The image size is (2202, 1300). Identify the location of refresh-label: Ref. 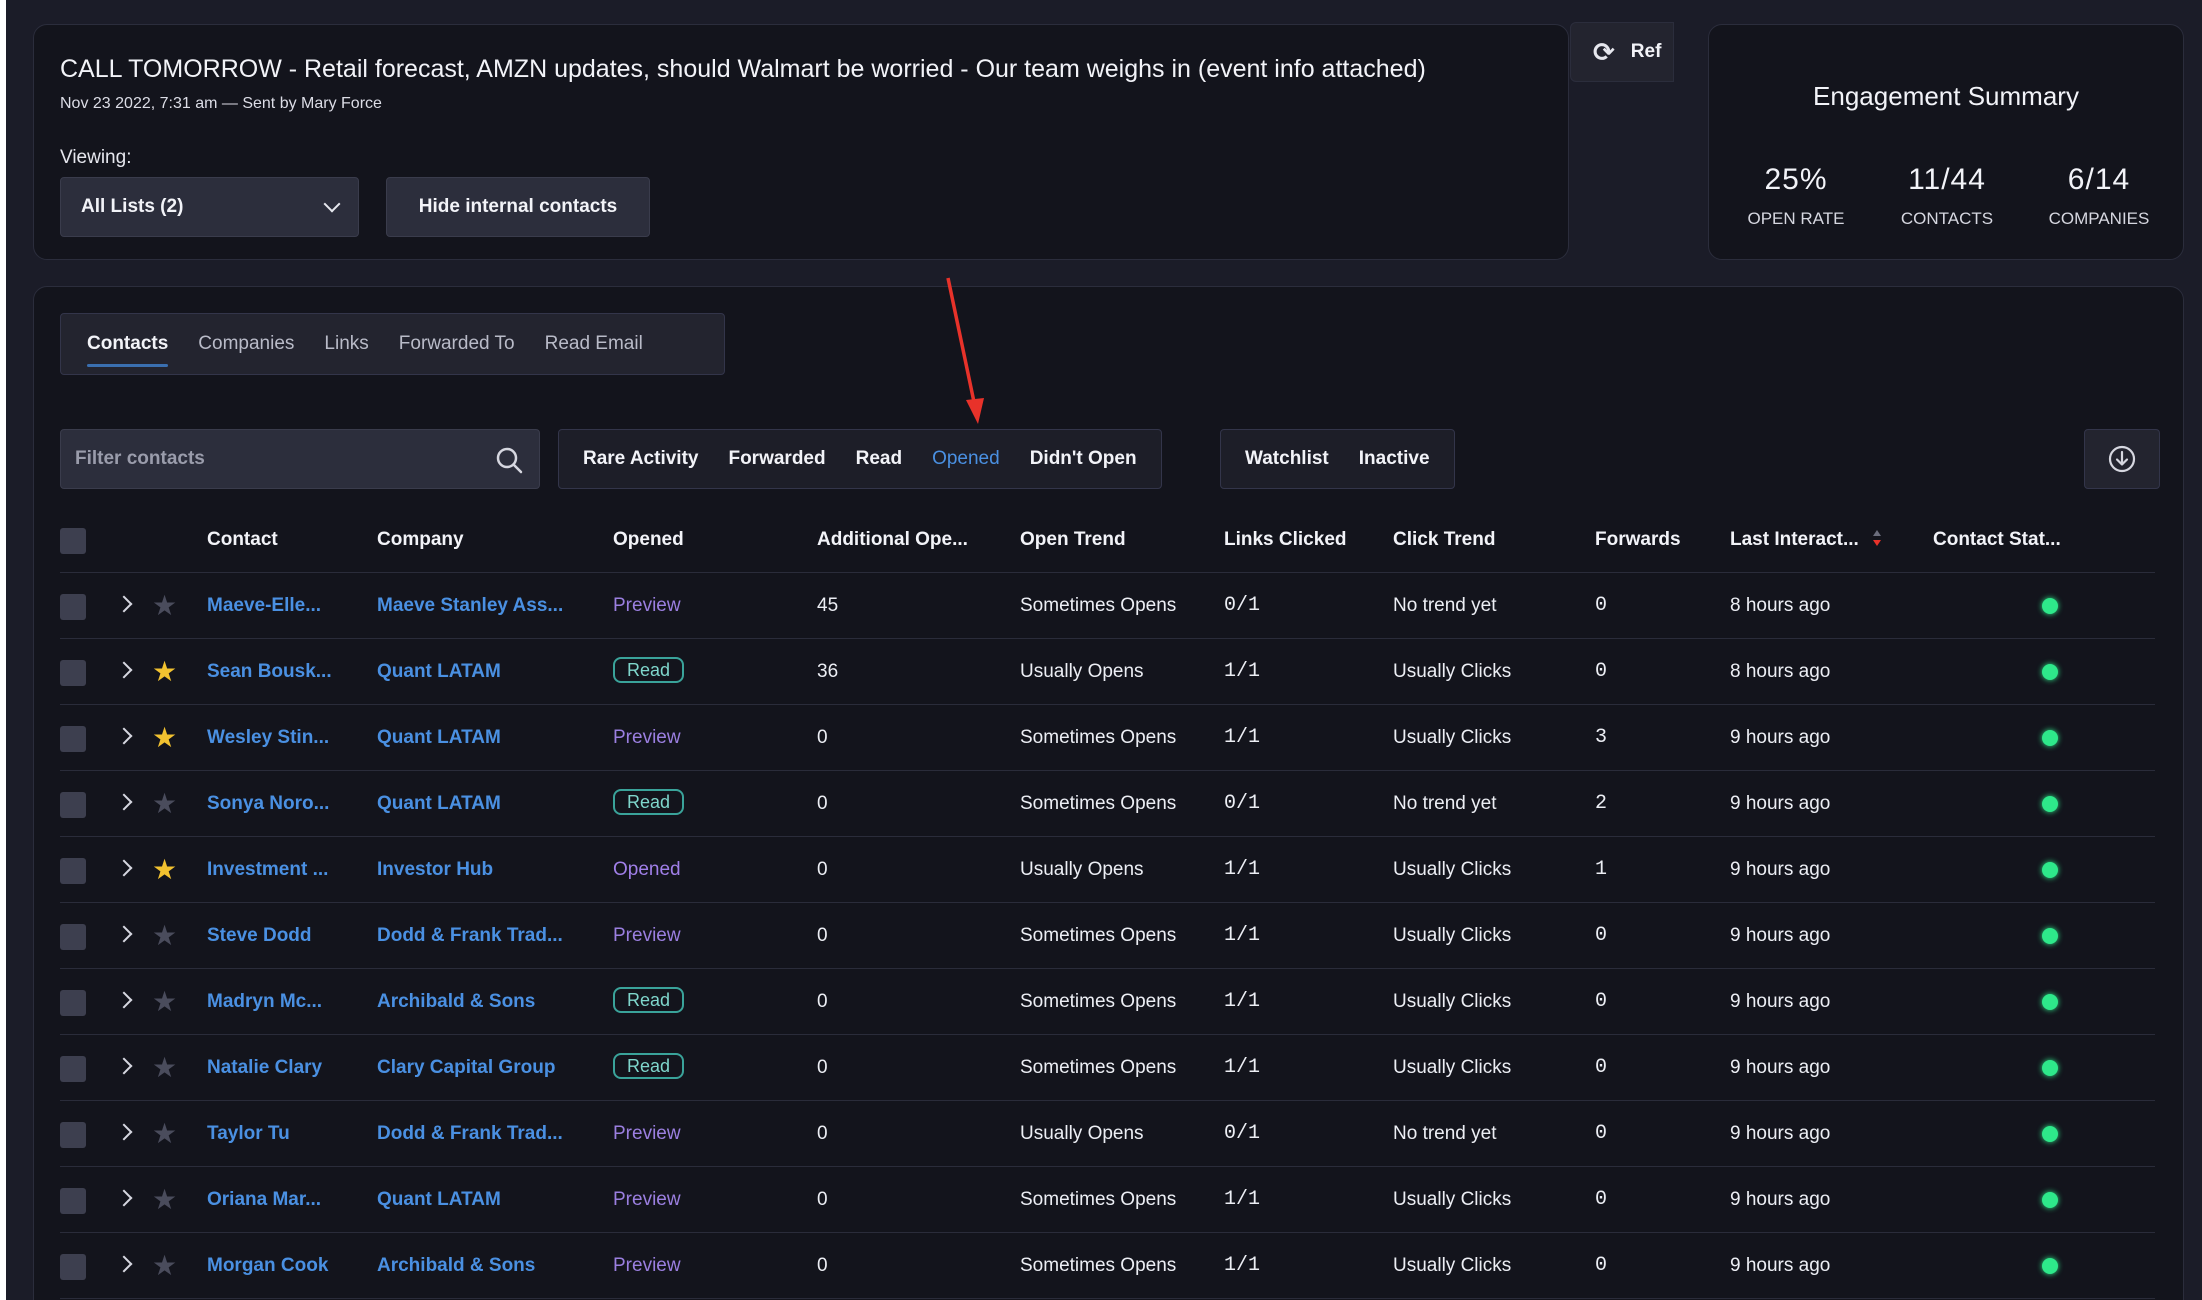
(1646, 51).